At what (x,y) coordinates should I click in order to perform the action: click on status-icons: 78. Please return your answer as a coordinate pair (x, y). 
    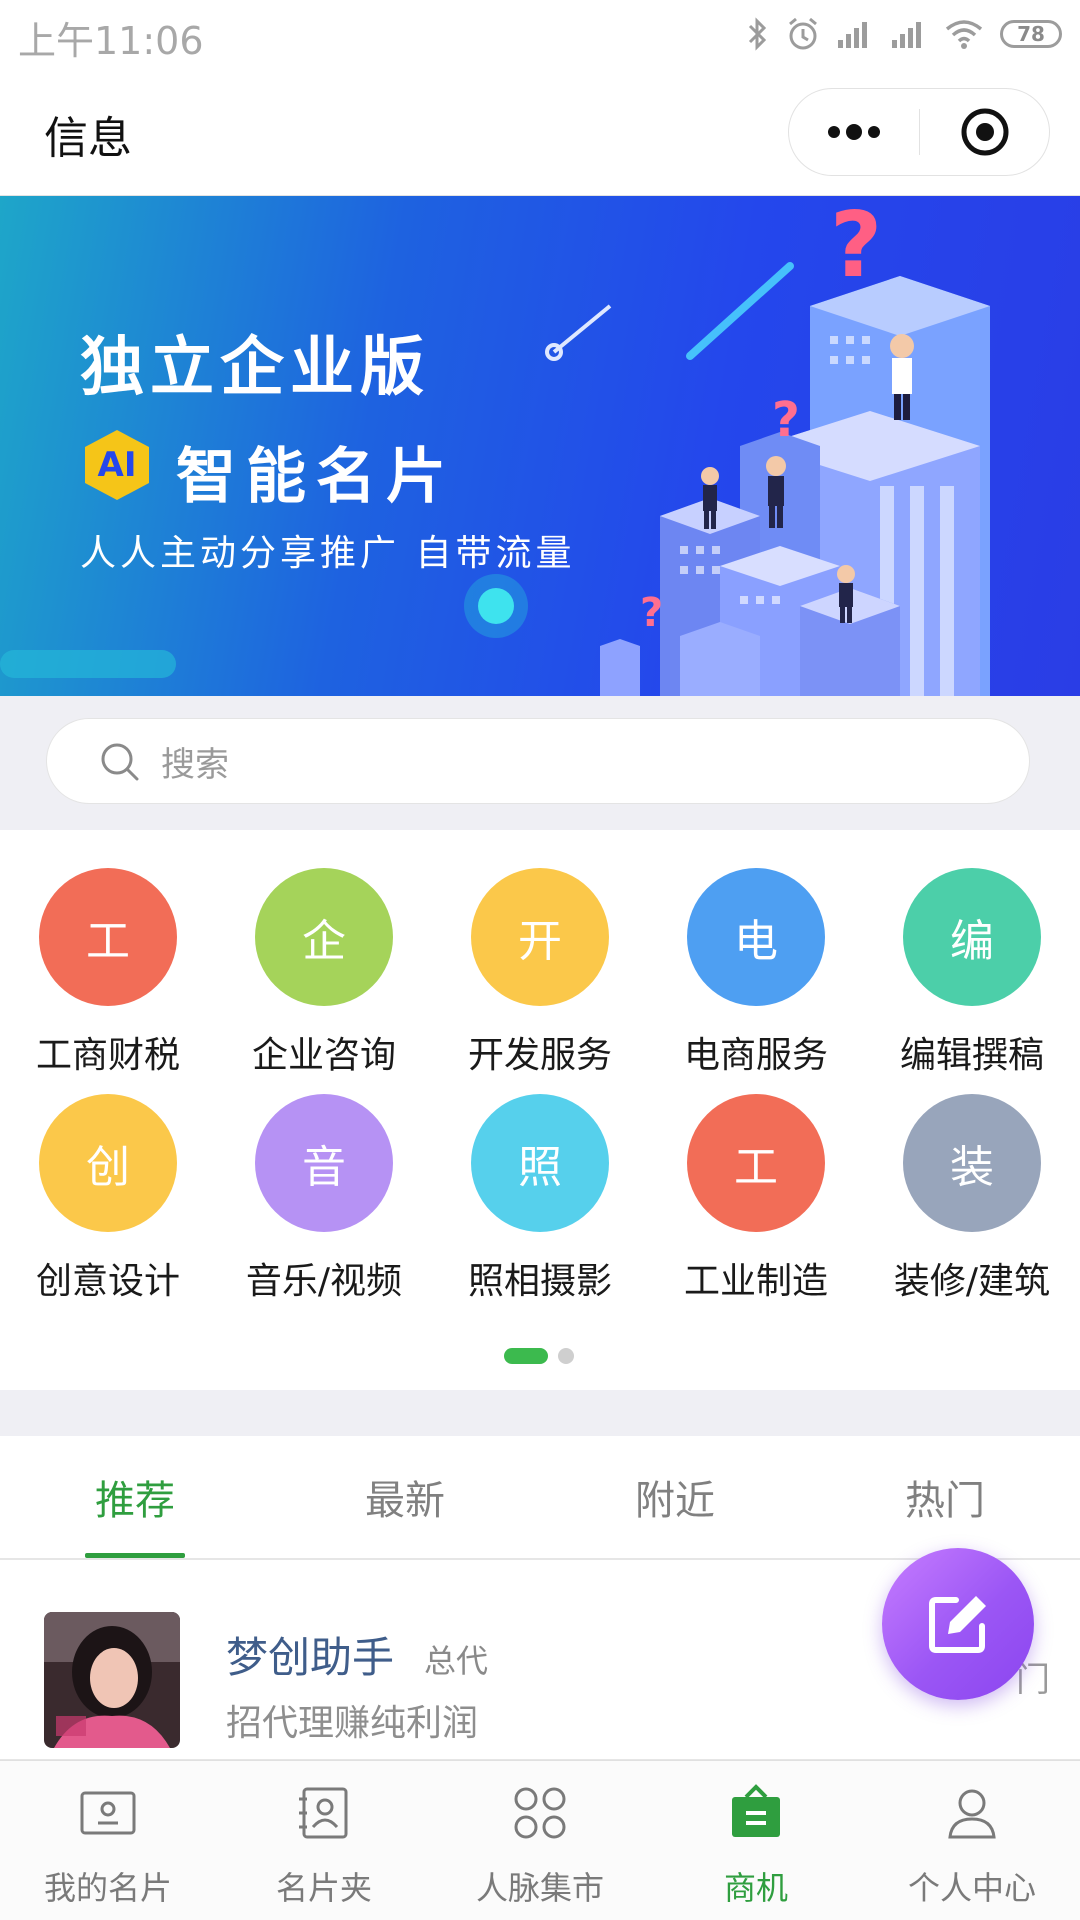
    Looking at the image, I should click on (904, 34).